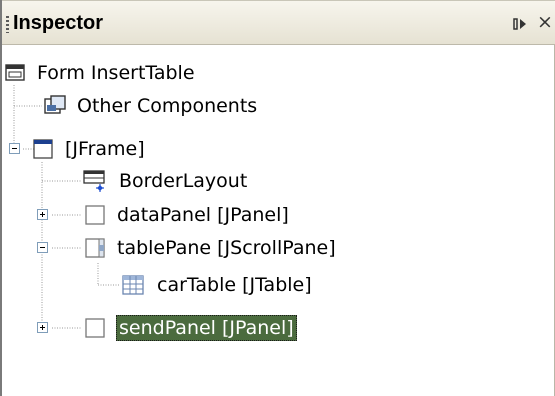 The width and height of the screenshot is (555, 396). I want to click on jframe-collapse-toggle, so click(14, 148).